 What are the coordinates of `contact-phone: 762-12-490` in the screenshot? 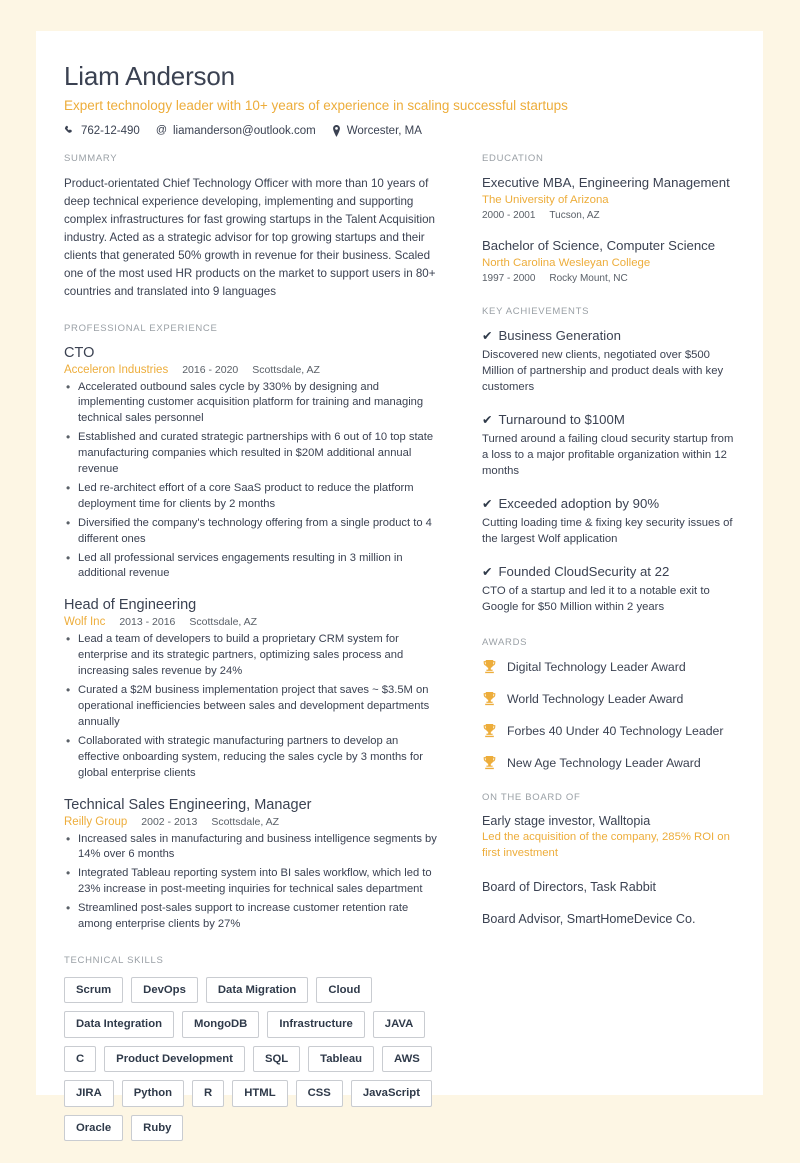 It's located at (102, 131).